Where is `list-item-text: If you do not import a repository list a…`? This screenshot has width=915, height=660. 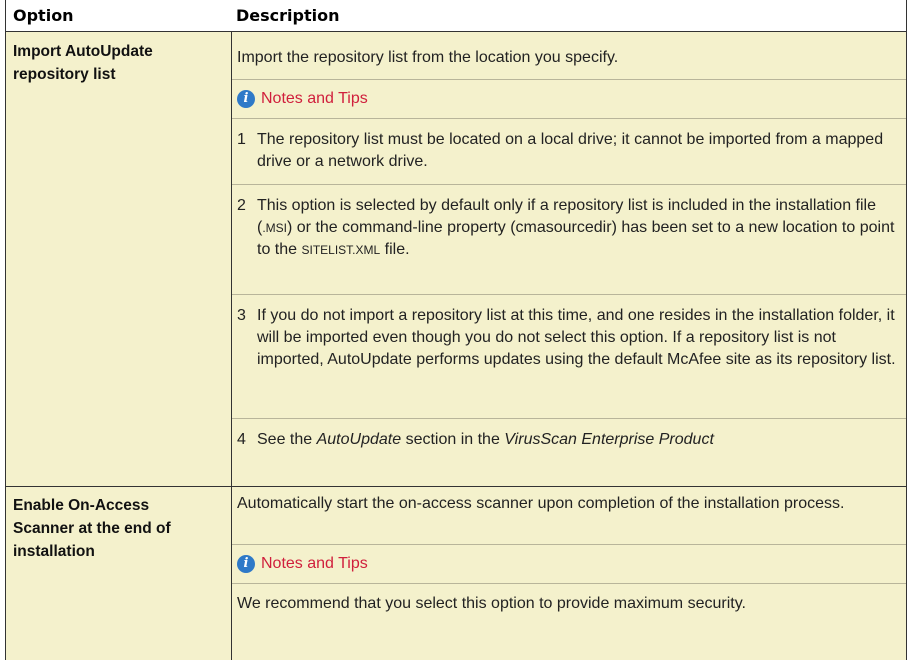
list-item-text: If you do not import a repository list a… is located at coordinates (576, 337).